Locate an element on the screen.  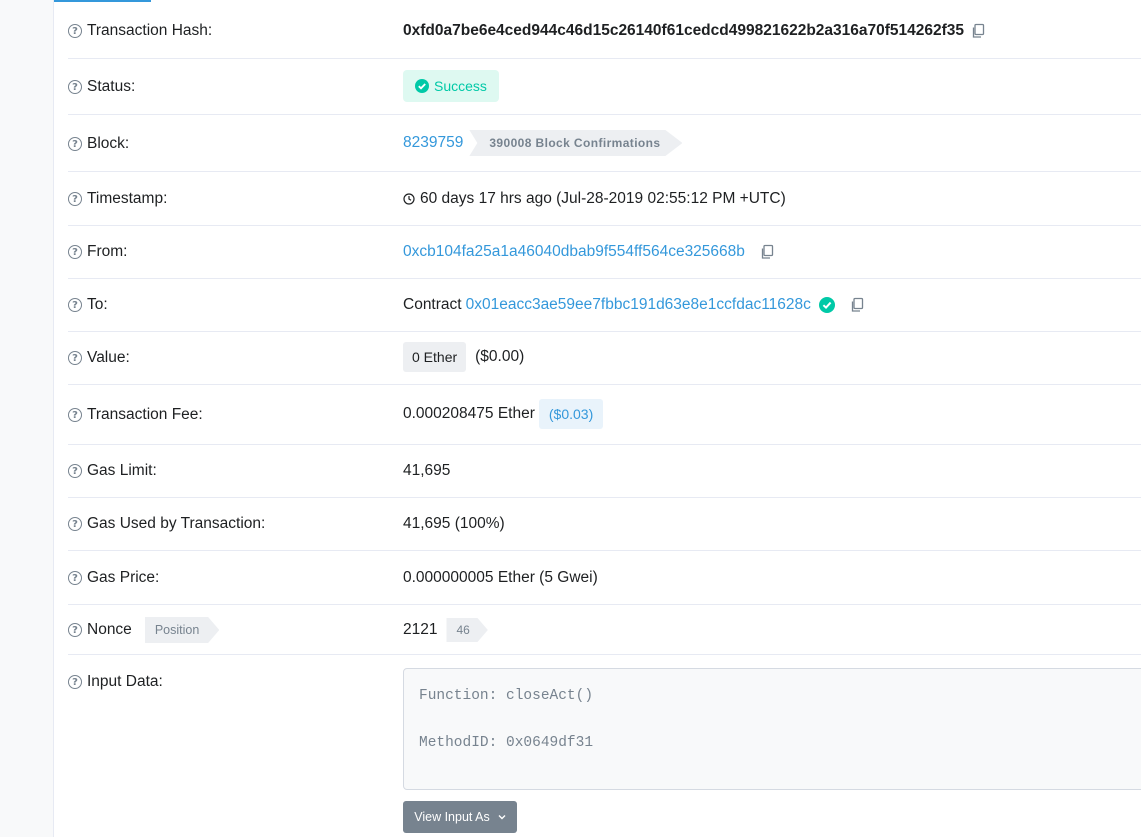
nonce-value: 2121 is located at coordinates (420, 629).